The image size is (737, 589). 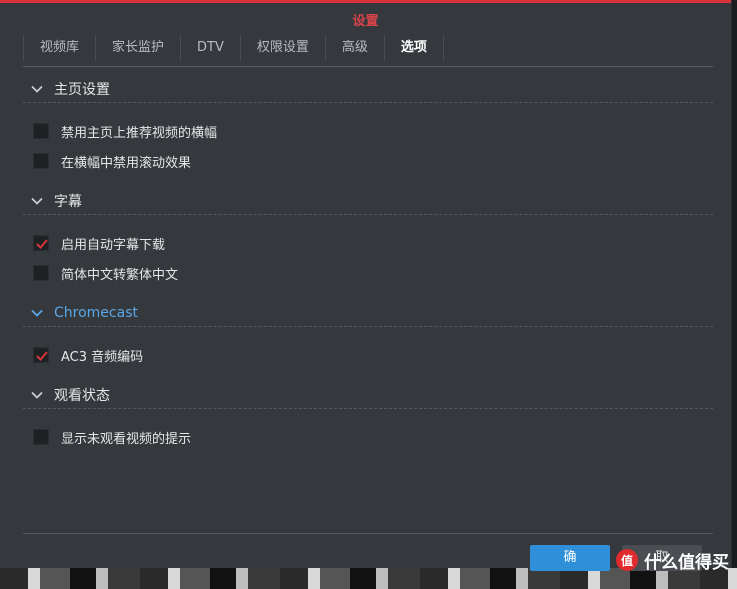 I want to click on tab-permissions: 权限设置, so click(x=282, y=48).